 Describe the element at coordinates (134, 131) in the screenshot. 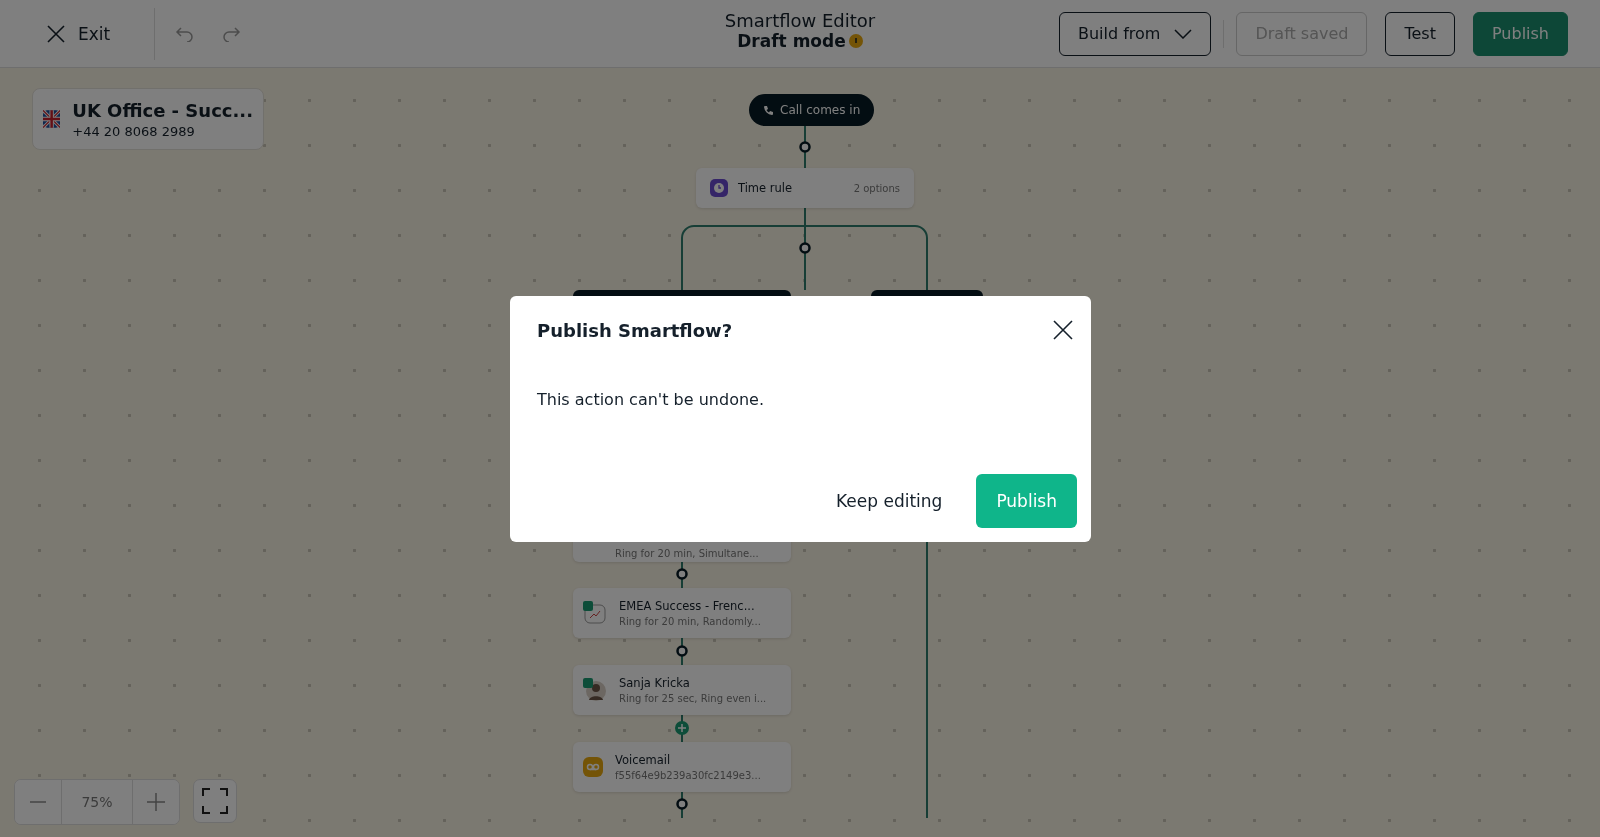

I see `phone-number: +44 20 8068 2989` at that location.